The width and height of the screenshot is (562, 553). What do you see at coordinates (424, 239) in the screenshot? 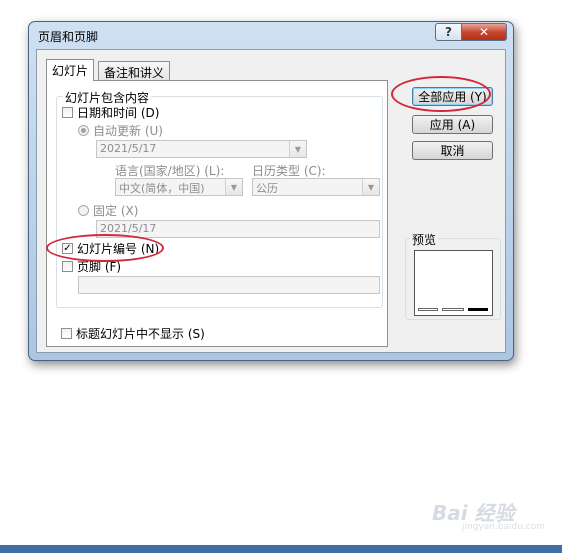
I see `preview-legend: 预览` at bounding box center [424, 239].